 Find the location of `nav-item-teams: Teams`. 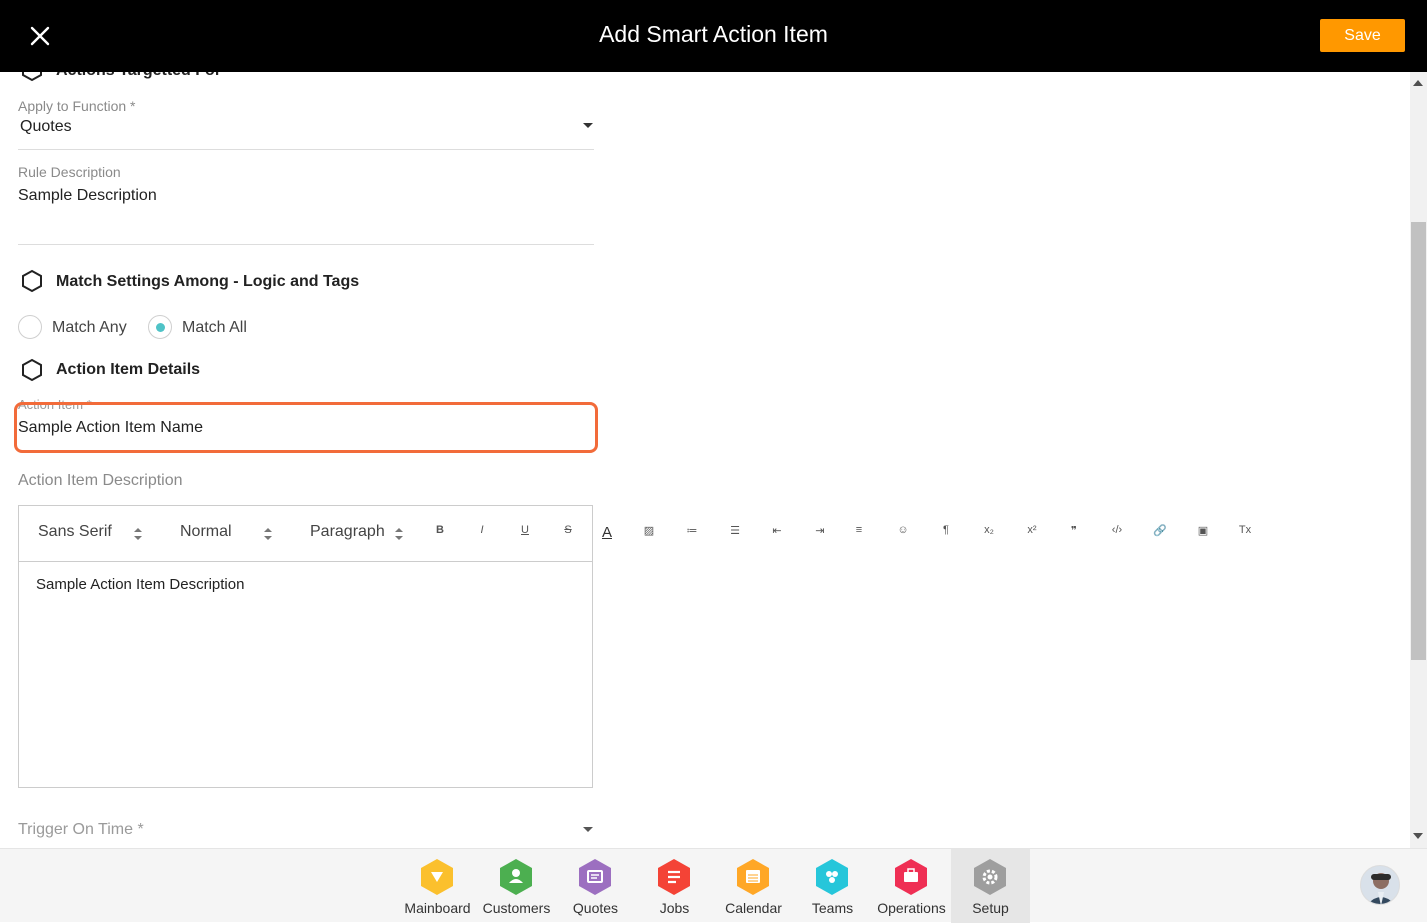

nav-item-teams: Teams is located at coordinates (832, 886).